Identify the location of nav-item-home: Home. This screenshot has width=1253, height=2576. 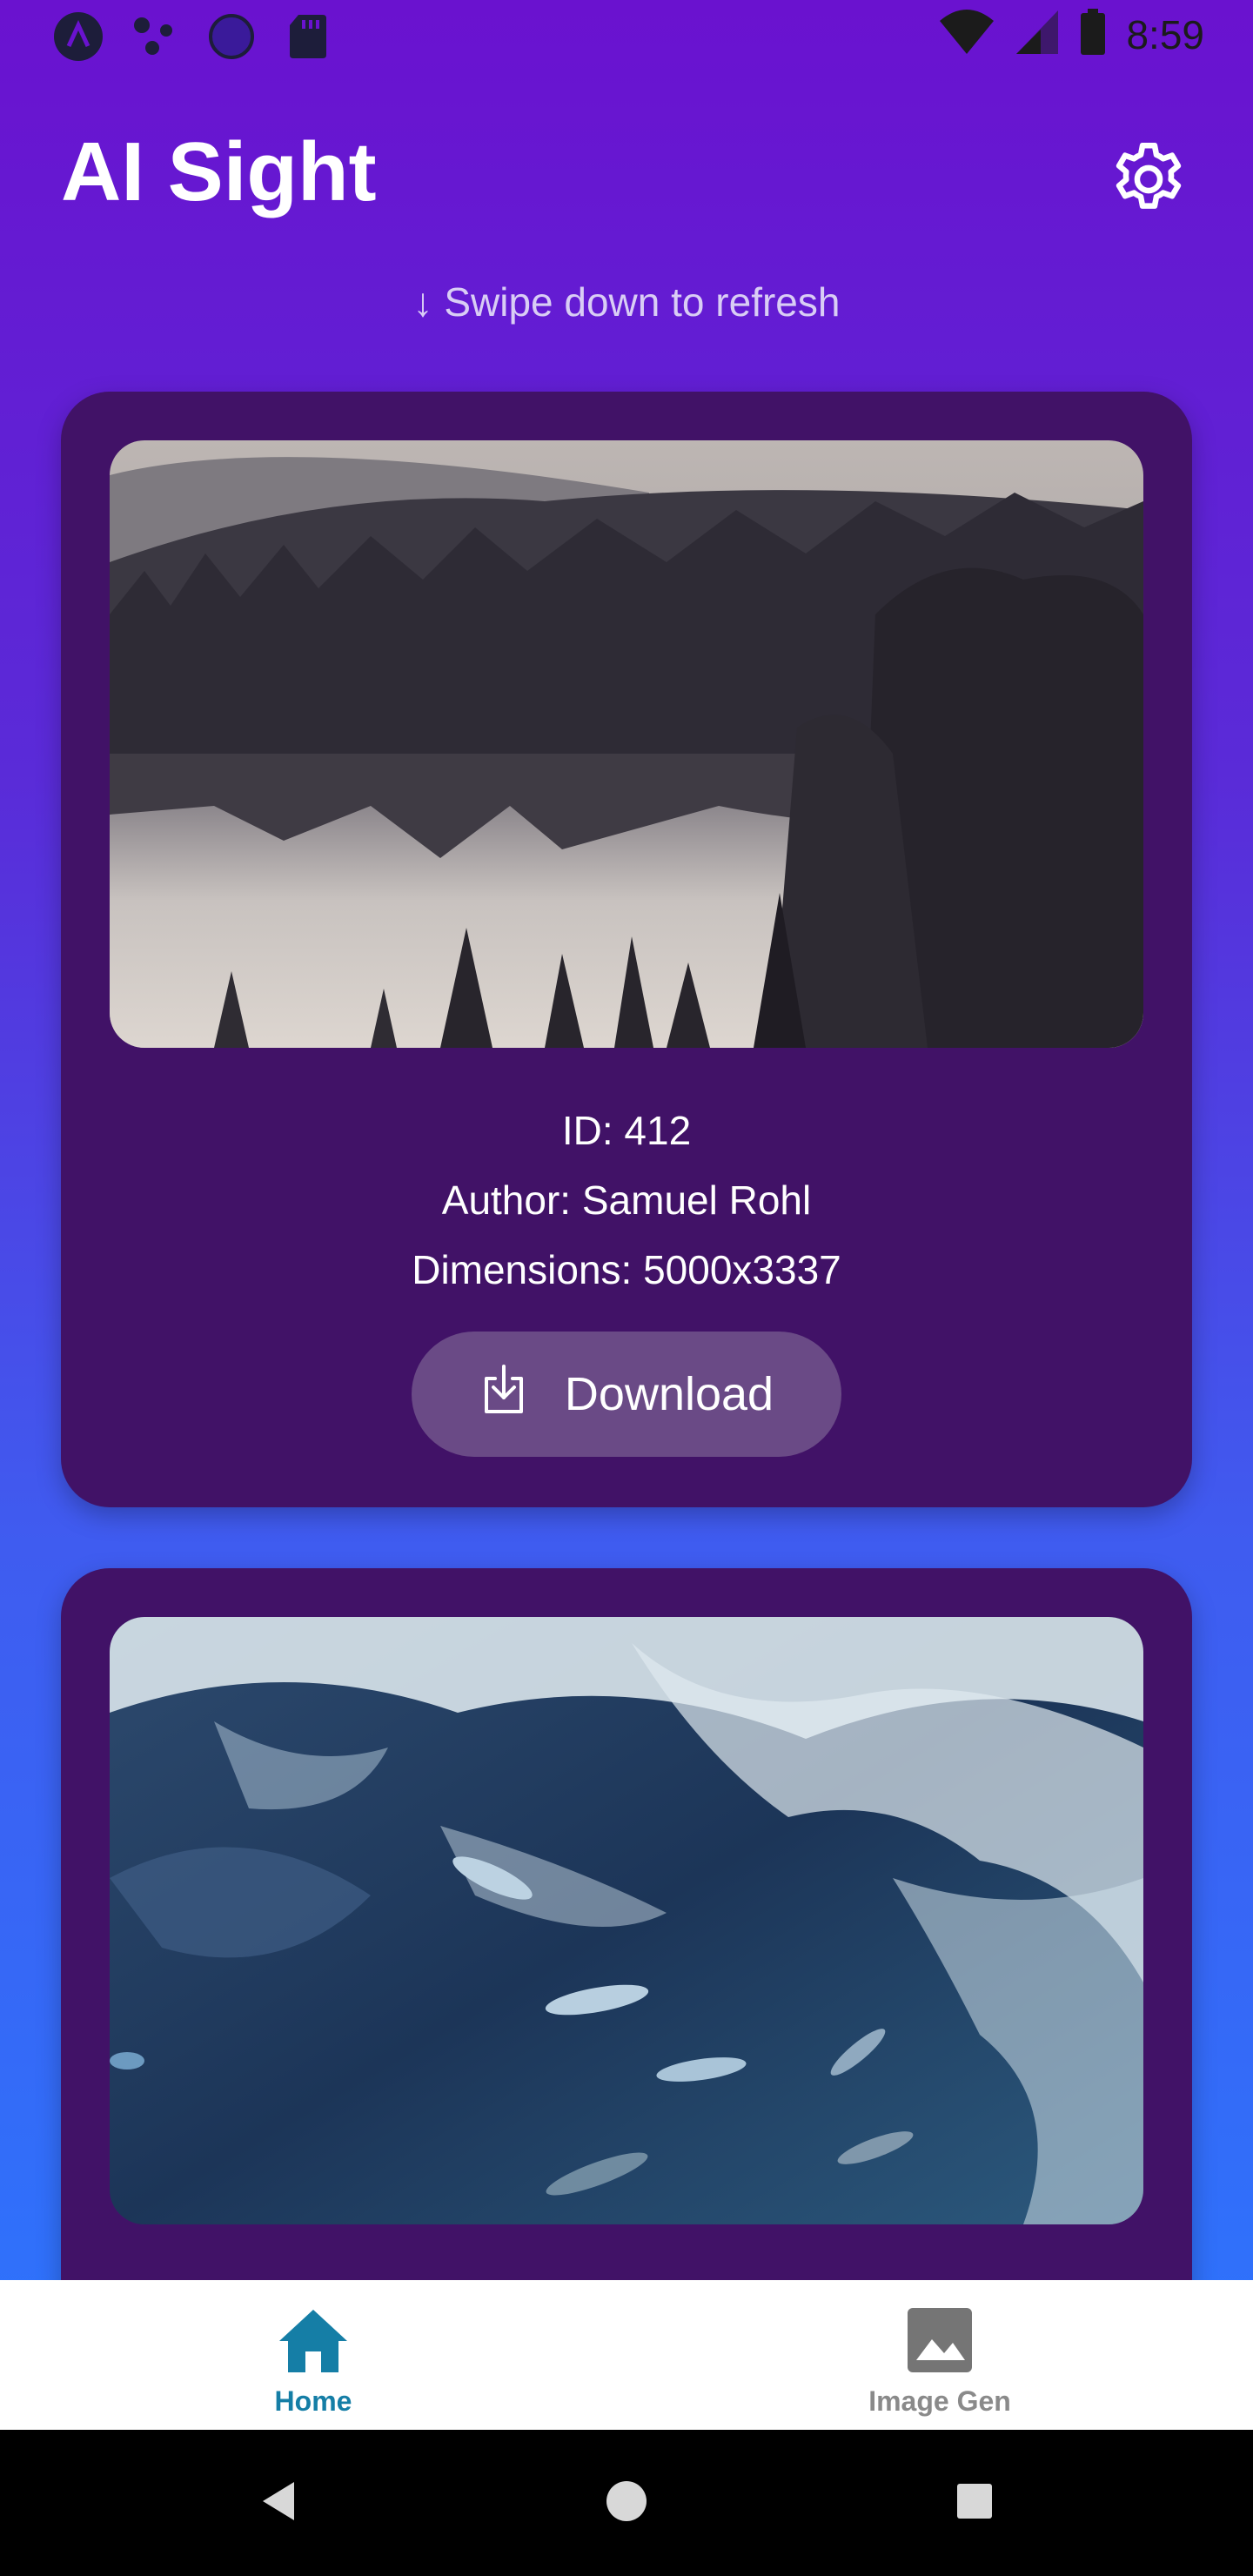
(313, 2367).